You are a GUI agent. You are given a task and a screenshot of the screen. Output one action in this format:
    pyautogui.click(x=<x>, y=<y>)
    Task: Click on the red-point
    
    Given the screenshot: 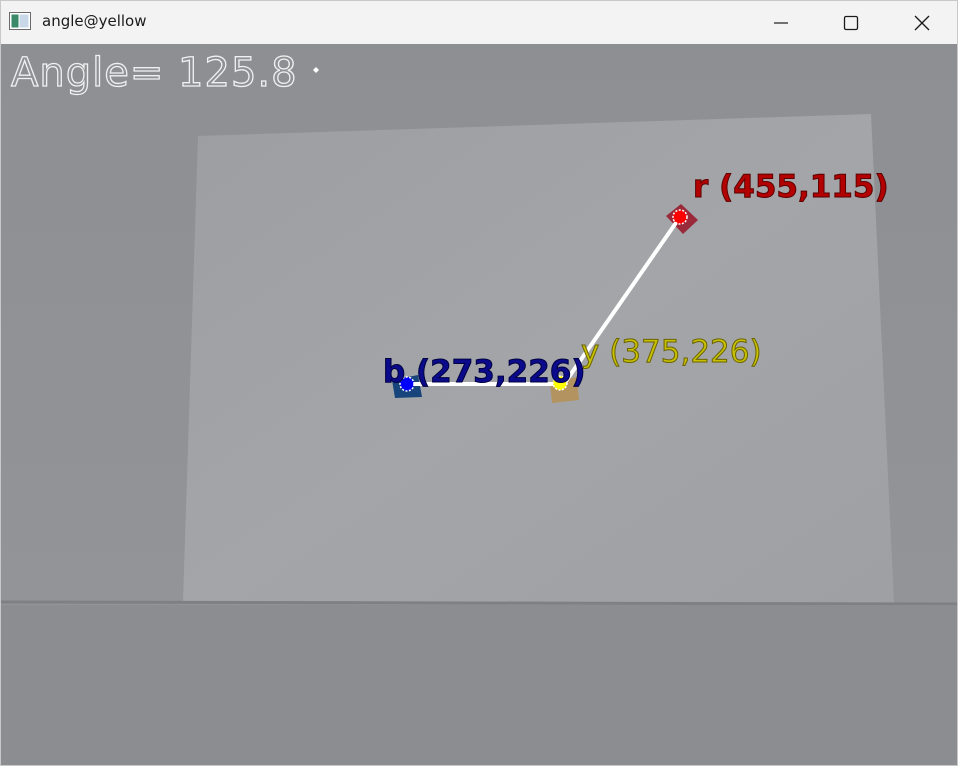 What is the action you would take?
    pyautogui.click(x=680, y=217)
    